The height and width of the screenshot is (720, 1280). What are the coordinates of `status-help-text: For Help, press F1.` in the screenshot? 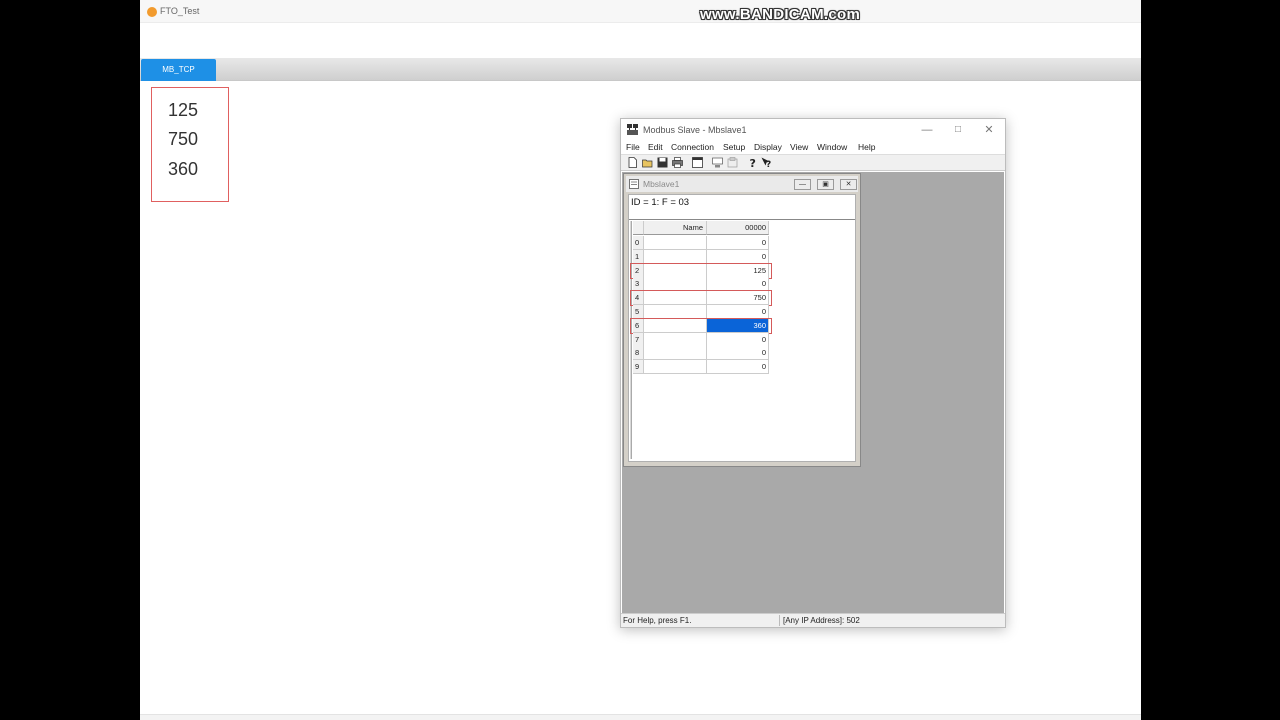 It's located at (657, 620).